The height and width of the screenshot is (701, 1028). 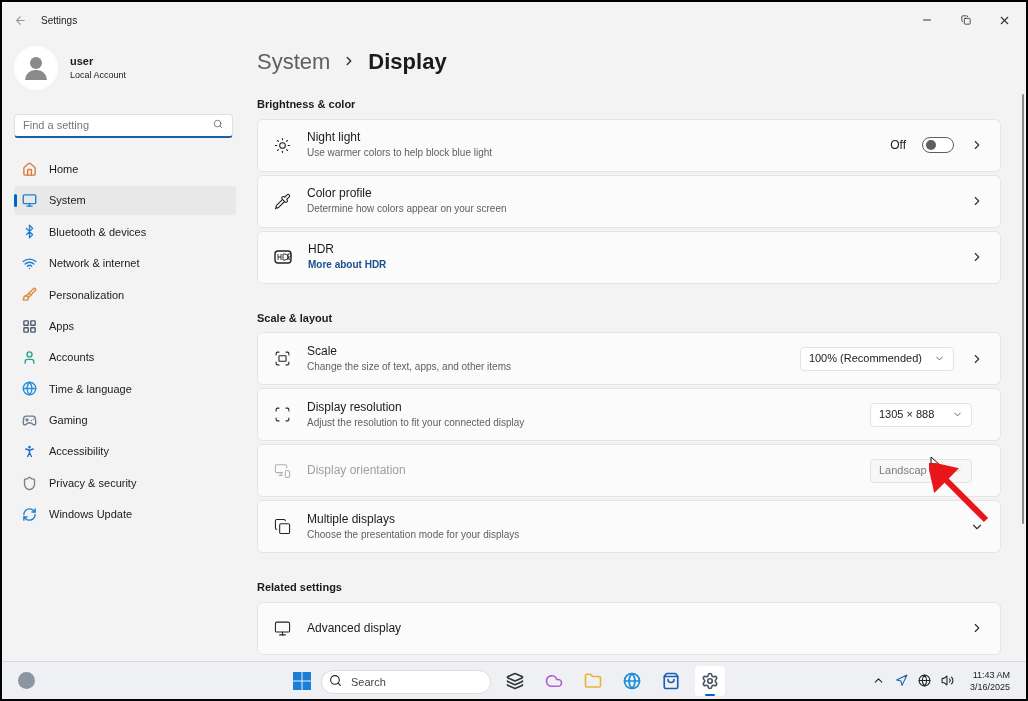 I want to click on setting-title: Scale, so click(x=323, y=351).